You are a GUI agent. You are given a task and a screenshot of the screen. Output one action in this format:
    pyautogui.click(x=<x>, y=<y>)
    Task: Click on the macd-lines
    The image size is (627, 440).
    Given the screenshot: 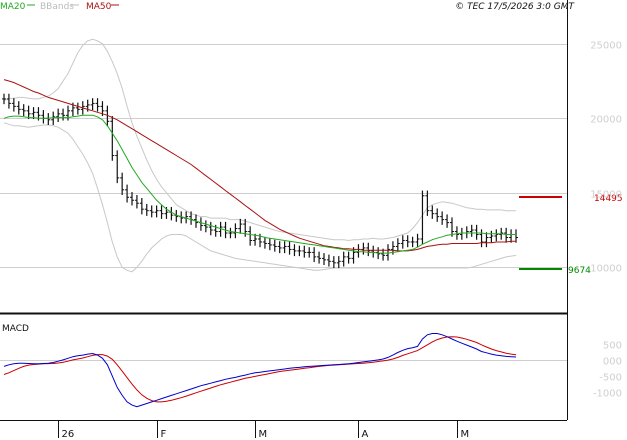 What is the action you would take?
    pyautogui.click(x=260, y=370)
    